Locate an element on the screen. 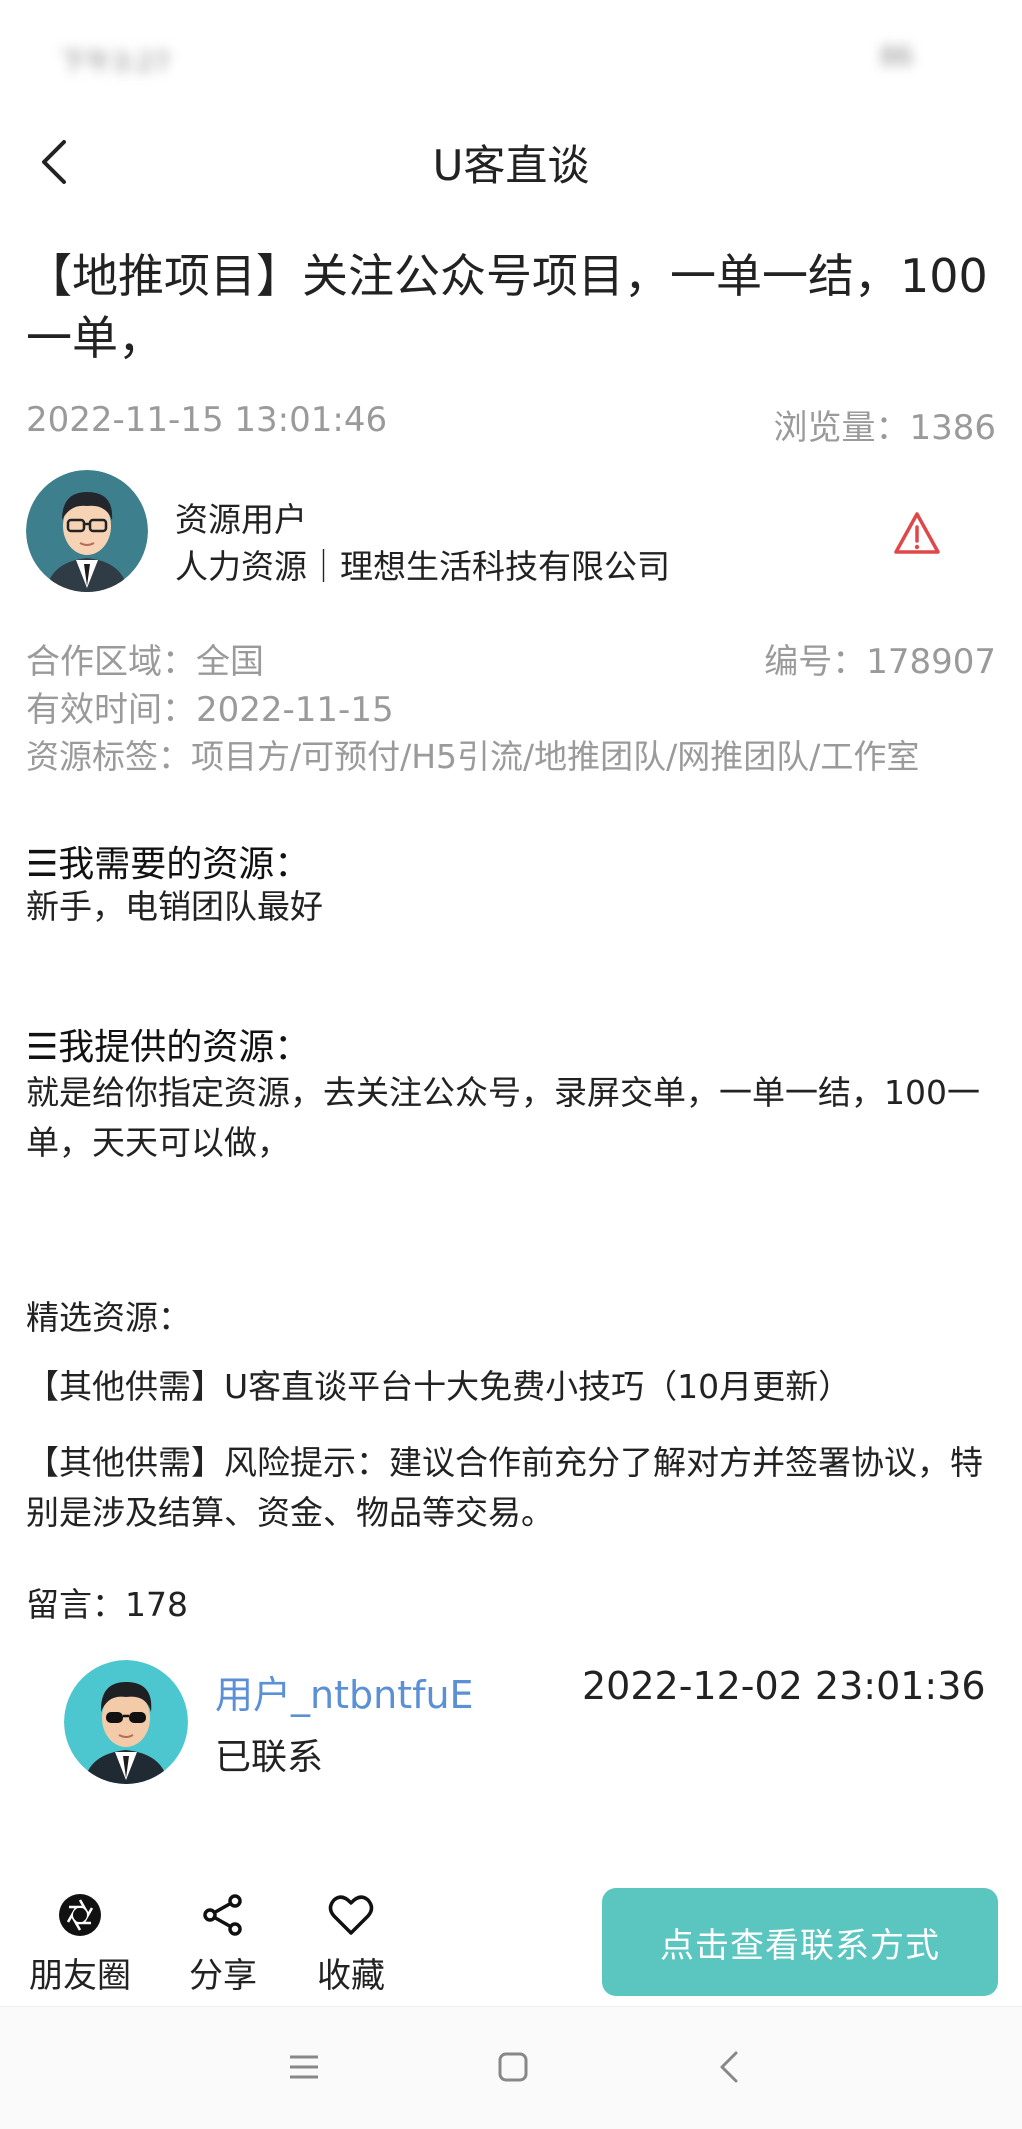 This screenshot has width=1022, height=2129. nav-back-button is located at coordinates (730, 2067).